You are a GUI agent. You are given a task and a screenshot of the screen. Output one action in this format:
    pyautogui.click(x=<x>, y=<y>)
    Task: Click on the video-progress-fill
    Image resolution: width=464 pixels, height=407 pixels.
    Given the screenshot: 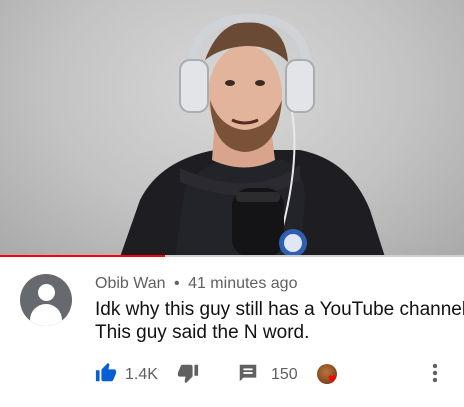 What is the action you would take?
    pyautogui.click(x=82, y=256)
    